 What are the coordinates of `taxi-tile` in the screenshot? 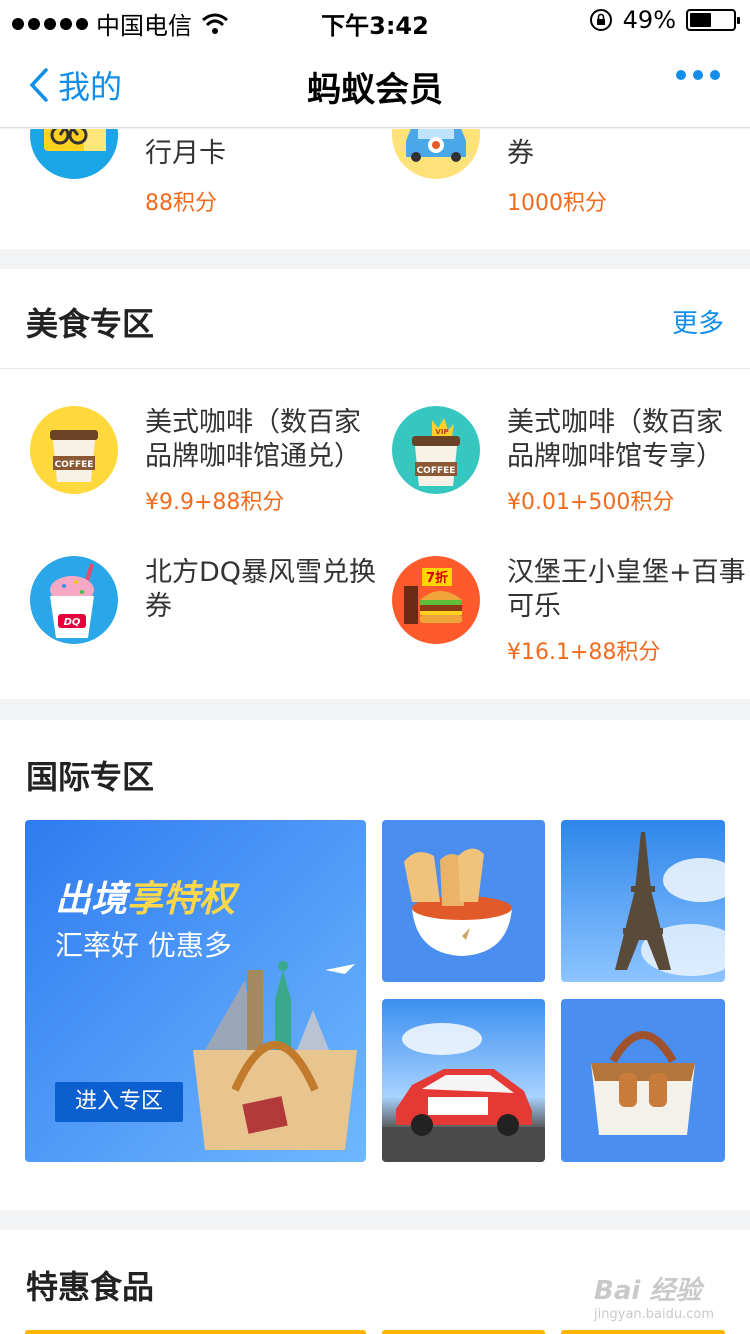 It's located at (463, 1080).